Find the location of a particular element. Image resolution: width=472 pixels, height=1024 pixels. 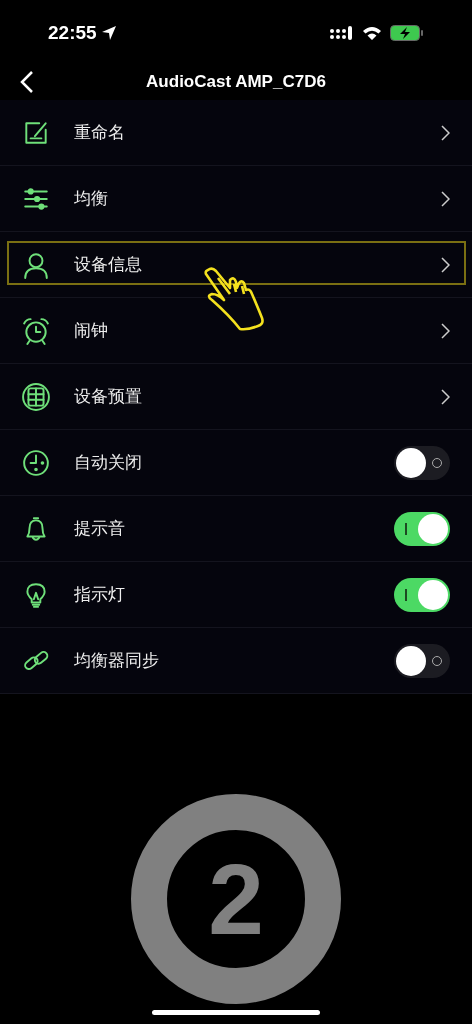

wifi-icon is located at coordinates (372, 33).